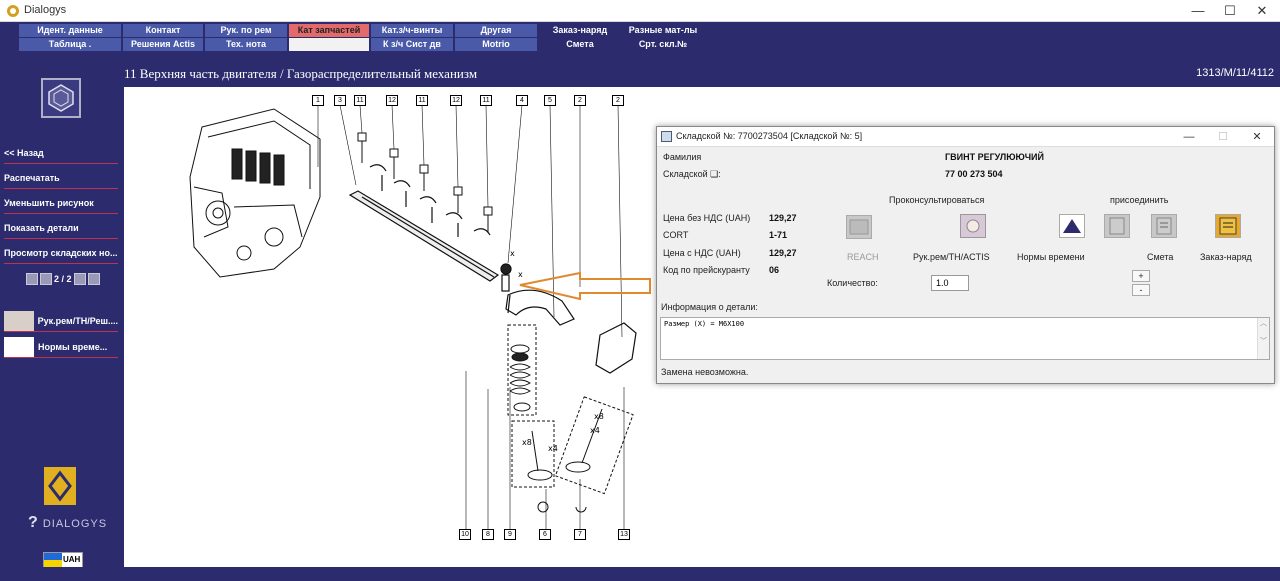 The image size is (1280, 581). What do you see at coordinates (75, 524) in the screenshot?
I see `dialogys-brand-text: DIALOGYS` at bounding box center [75, 524].